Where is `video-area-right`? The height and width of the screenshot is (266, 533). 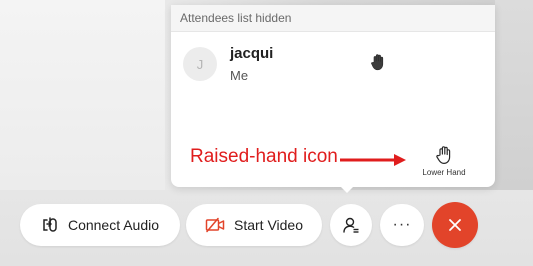 video-area-right is located at coordinates (514, 95).